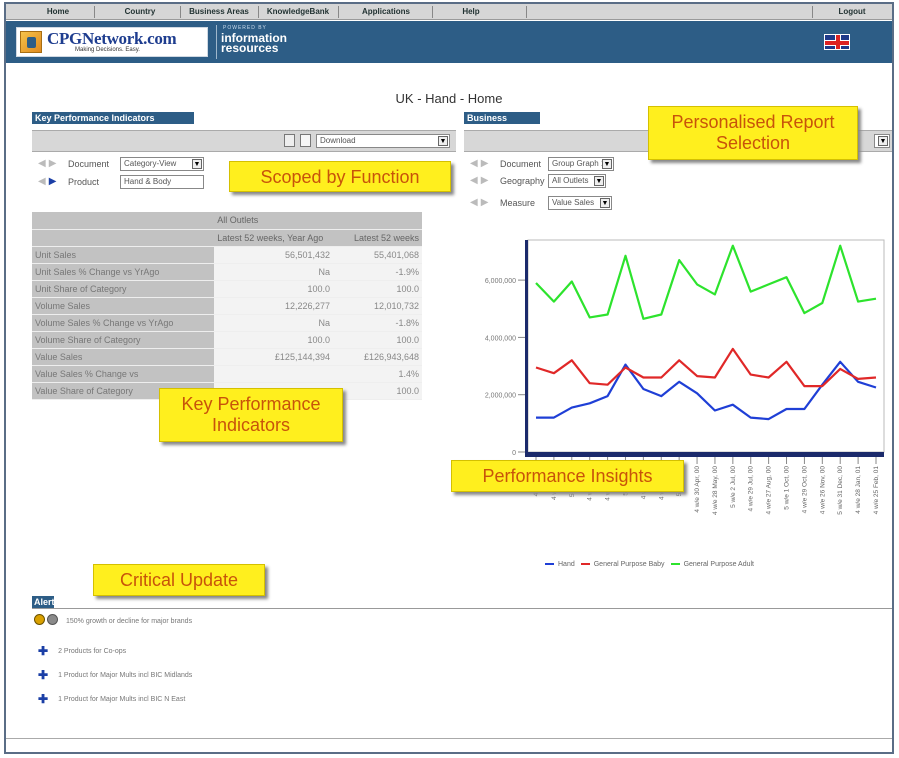 This screenshot has width=899, height=758. Describe the element at coordinates (706, 346) in the screenshot. I see `chart-plot-area` at that location.